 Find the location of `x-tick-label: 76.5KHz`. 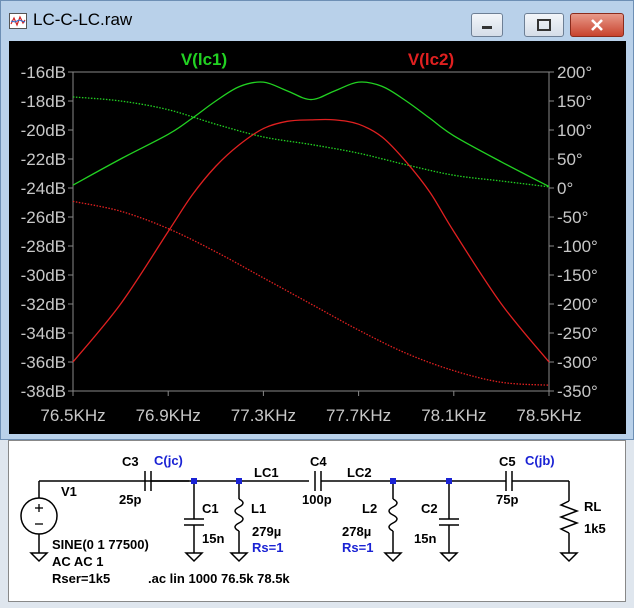

x-tick-label: 76.5KHz is located at coordinates (72, 415).